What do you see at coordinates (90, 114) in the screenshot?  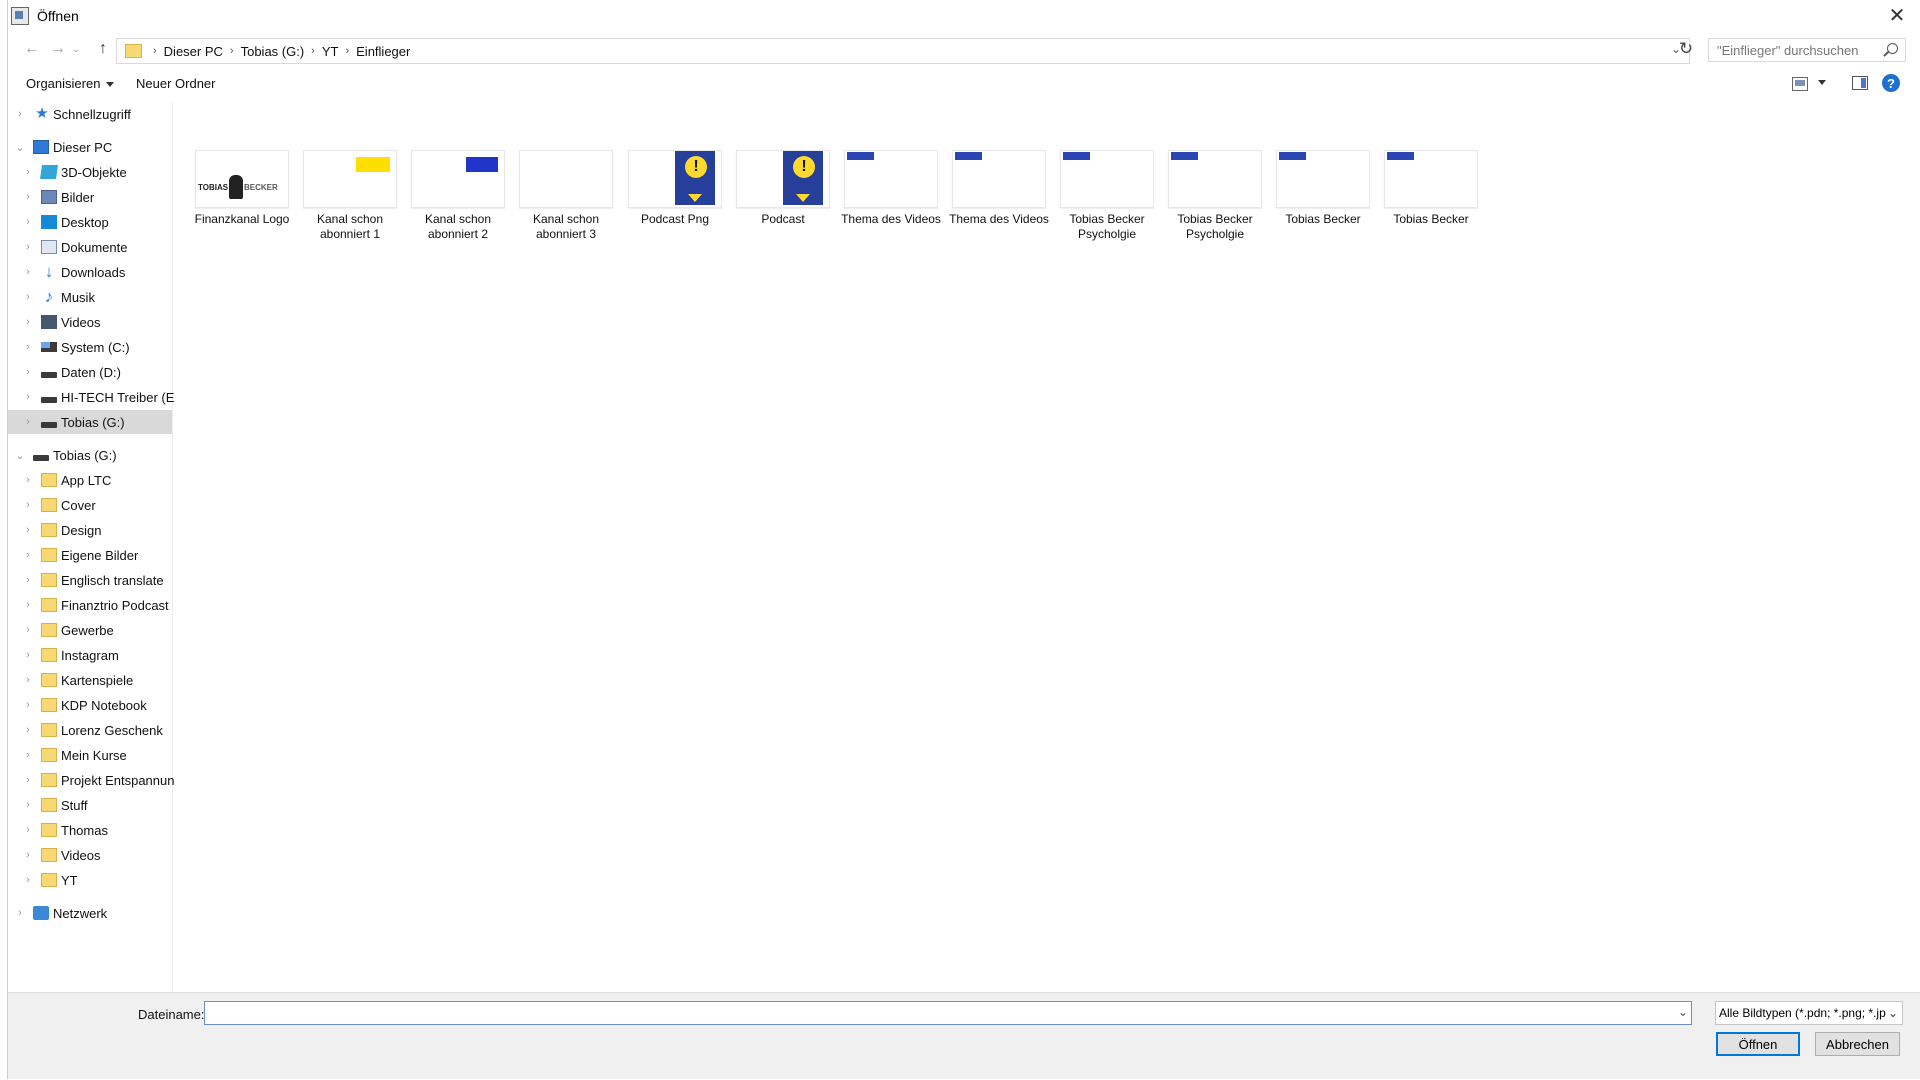 I see `sidebar-item-schnellzugriff: › ★ Schnellzugriff` at bounding box center [90, 114].